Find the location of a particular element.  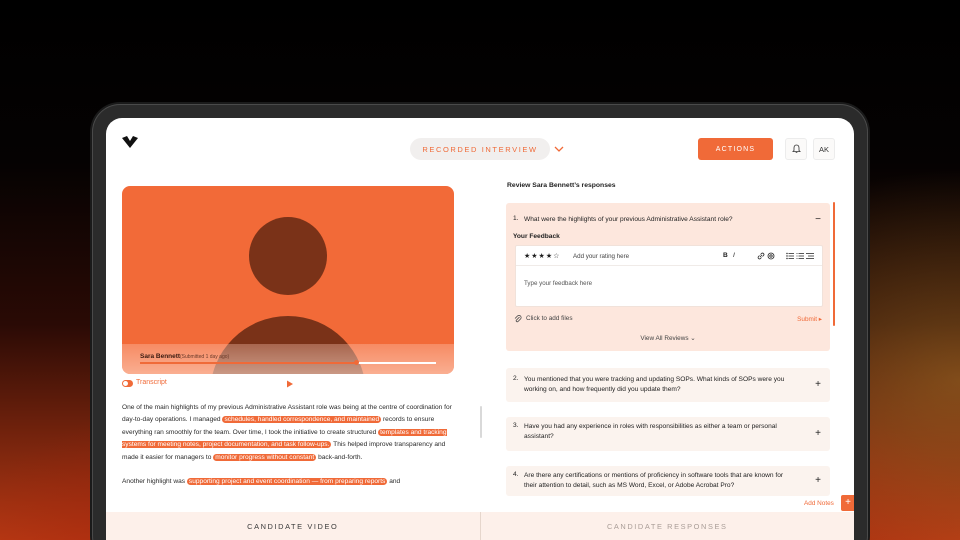

bell-icon is located at coordinates (796, 148).